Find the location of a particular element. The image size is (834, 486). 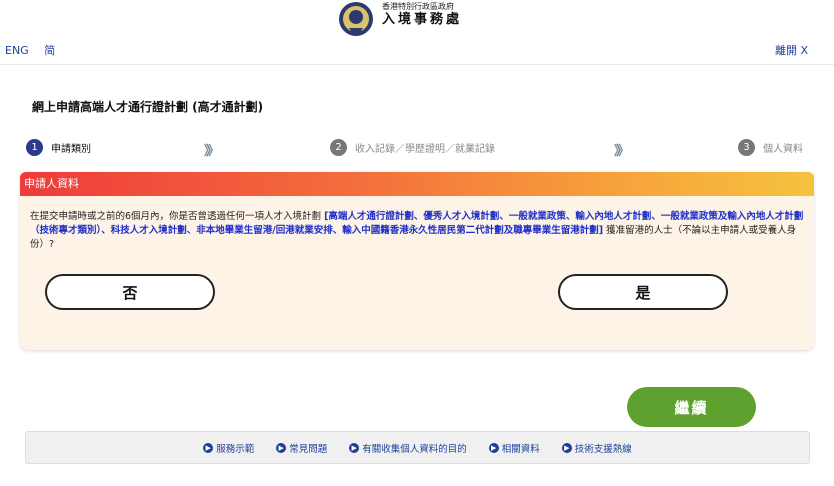

step-3-number: 3 is located at coordinates (746, 147).